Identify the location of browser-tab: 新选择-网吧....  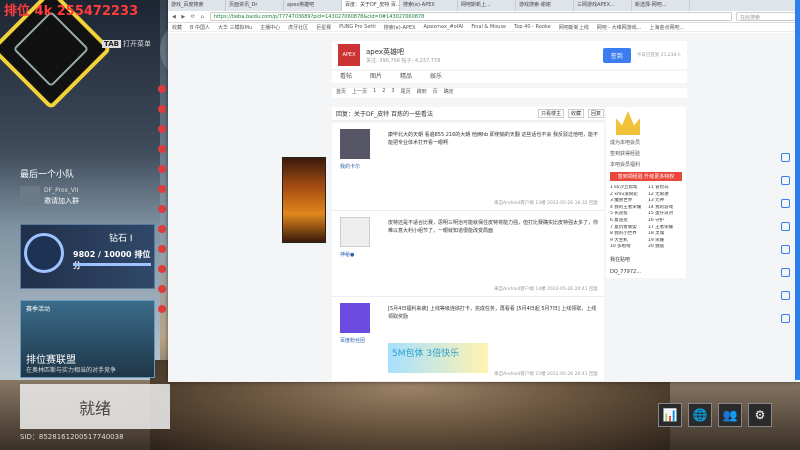
(661, 5).